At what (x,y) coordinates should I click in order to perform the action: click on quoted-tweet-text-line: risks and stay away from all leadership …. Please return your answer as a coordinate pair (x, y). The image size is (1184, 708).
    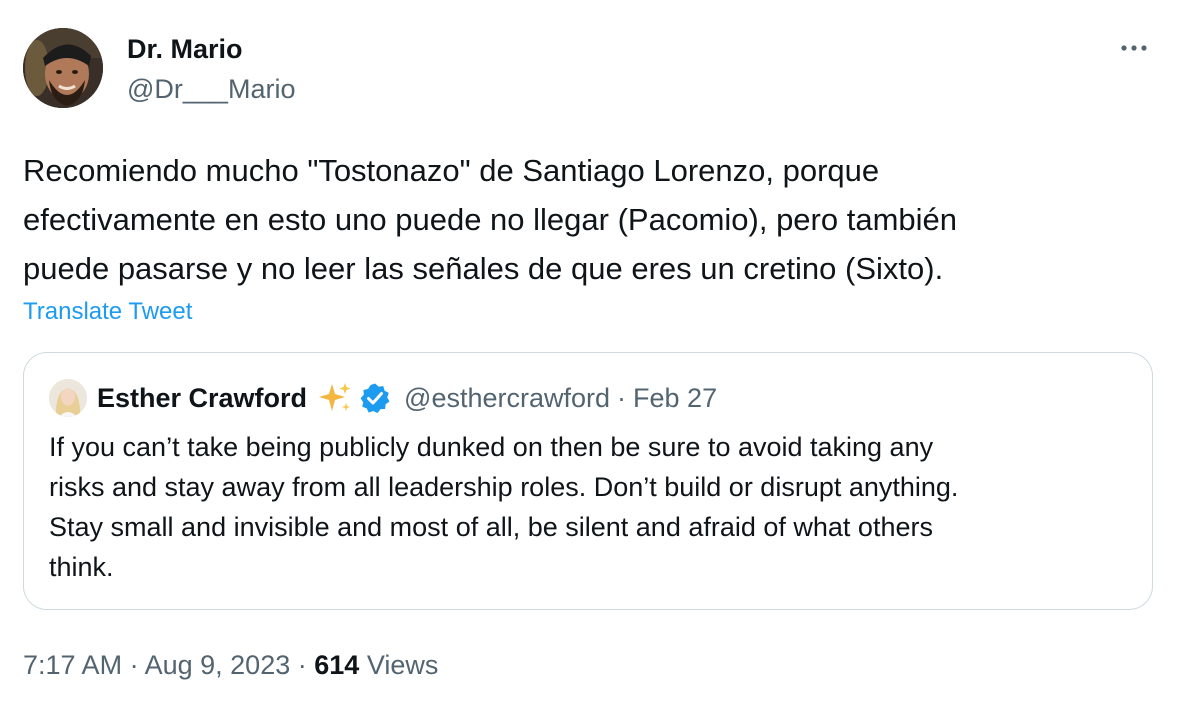
    Looking at the image, I should click on (504, 487).